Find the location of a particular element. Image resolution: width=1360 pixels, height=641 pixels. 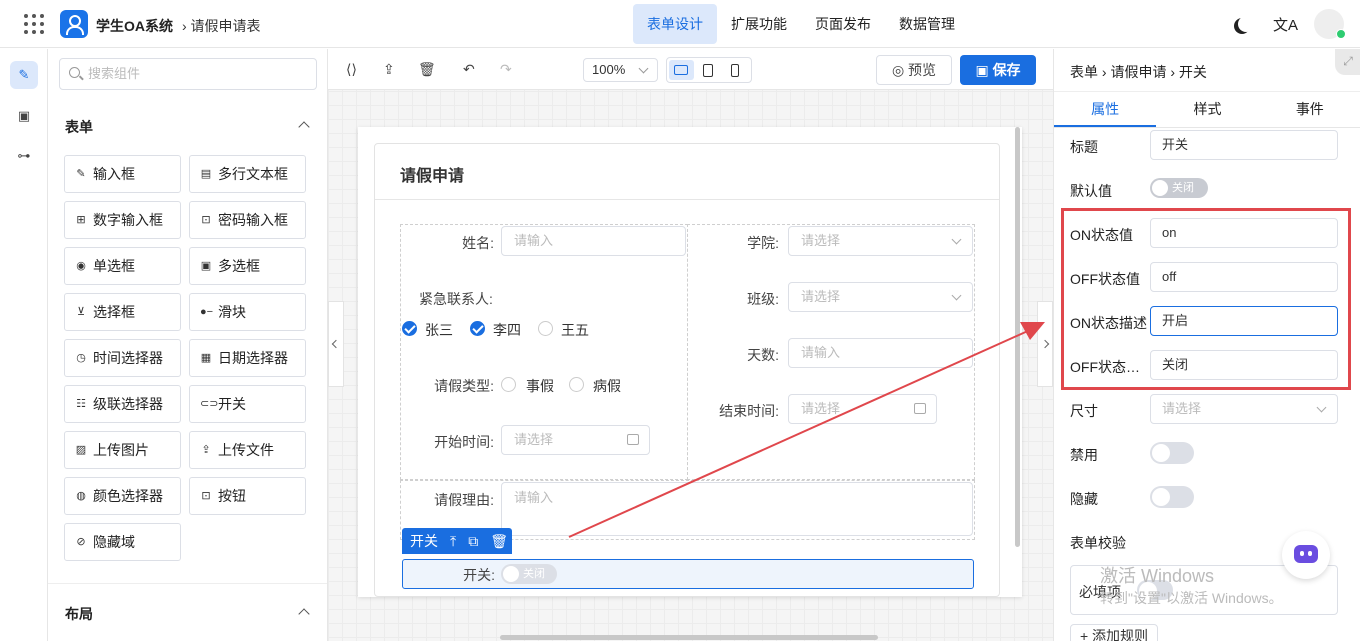

tab-styles: 样式 is located at coordinates (1207, 109).